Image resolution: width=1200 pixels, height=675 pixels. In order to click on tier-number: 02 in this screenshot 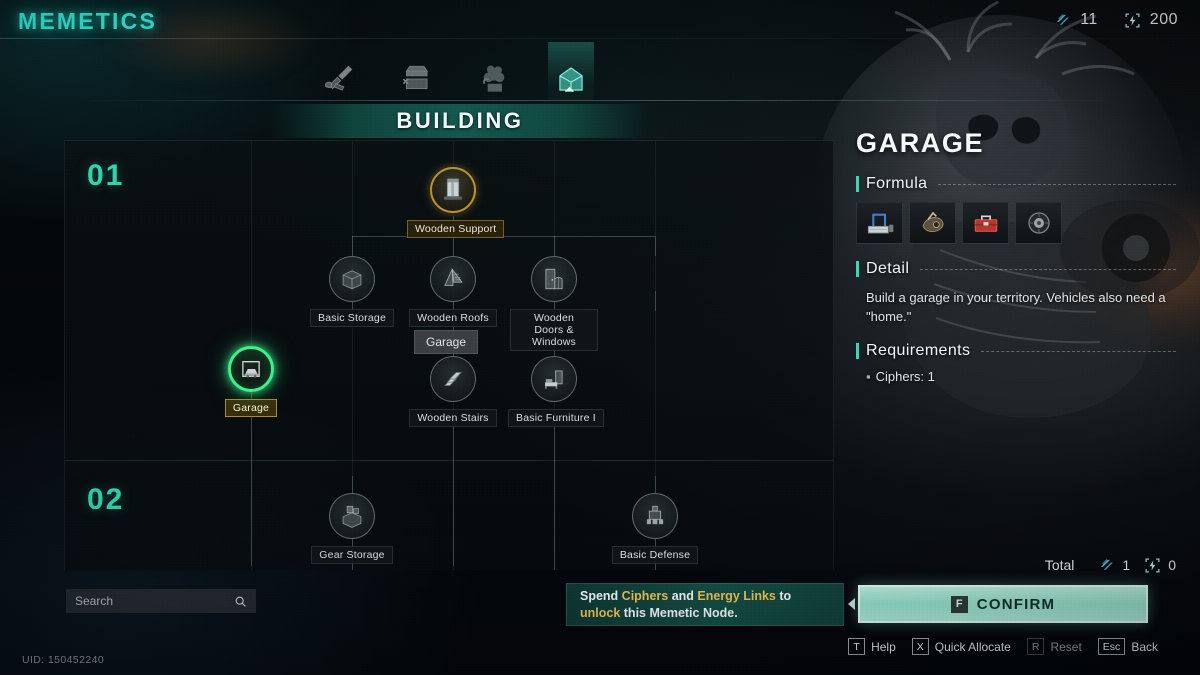, I will do `click(106, 499)`.